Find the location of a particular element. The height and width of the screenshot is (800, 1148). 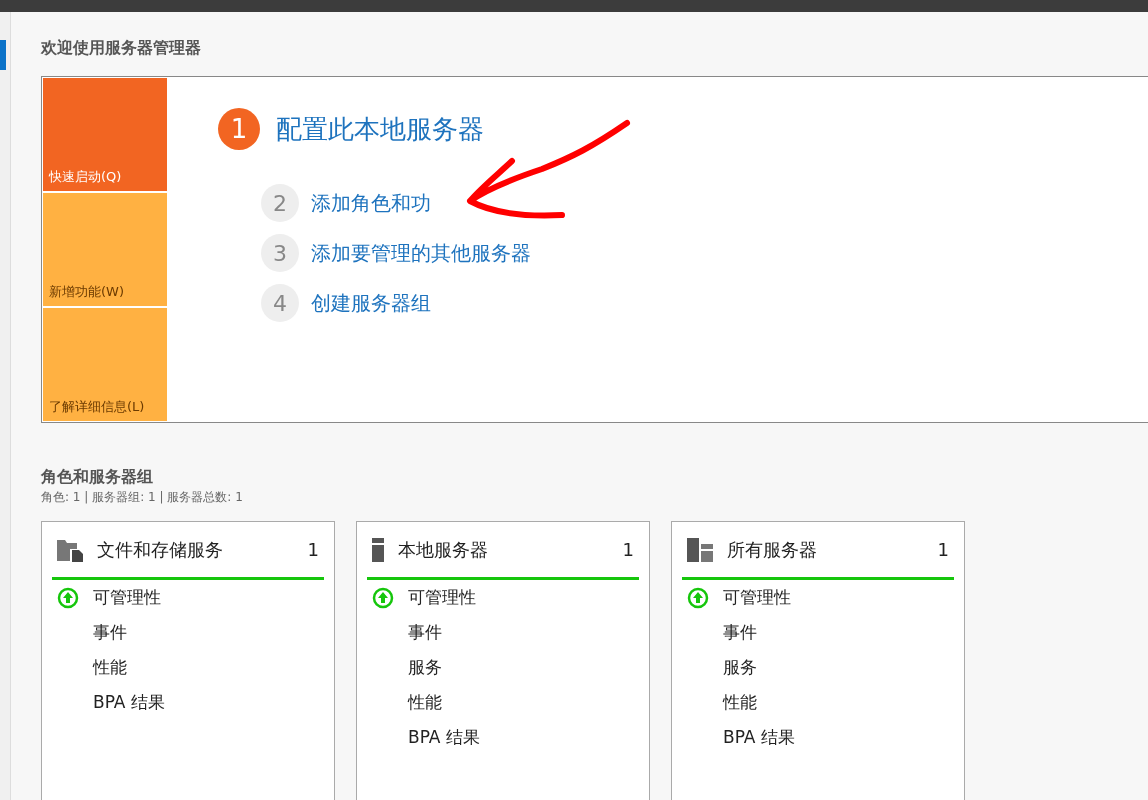

card-title: 本地服务器 is located at coordinates (503, 549).